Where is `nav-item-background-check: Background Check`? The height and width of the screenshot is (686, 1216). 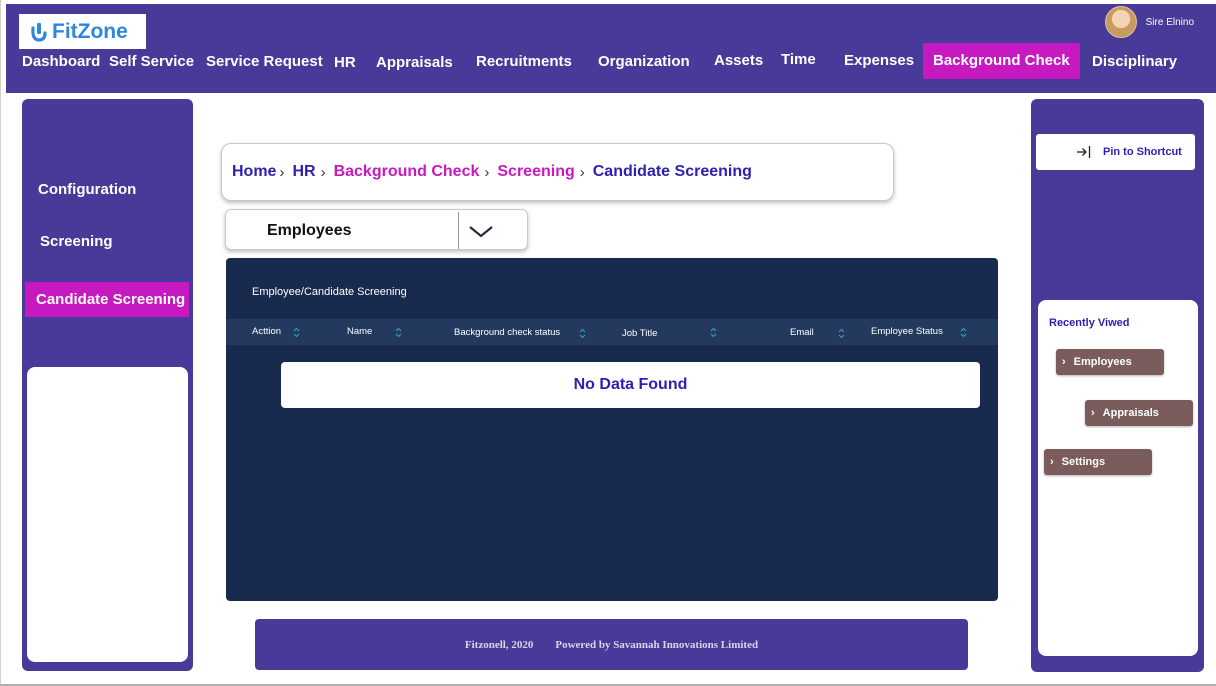 nav-item-background-check: Background Check is located at coordinates (1001, 61).